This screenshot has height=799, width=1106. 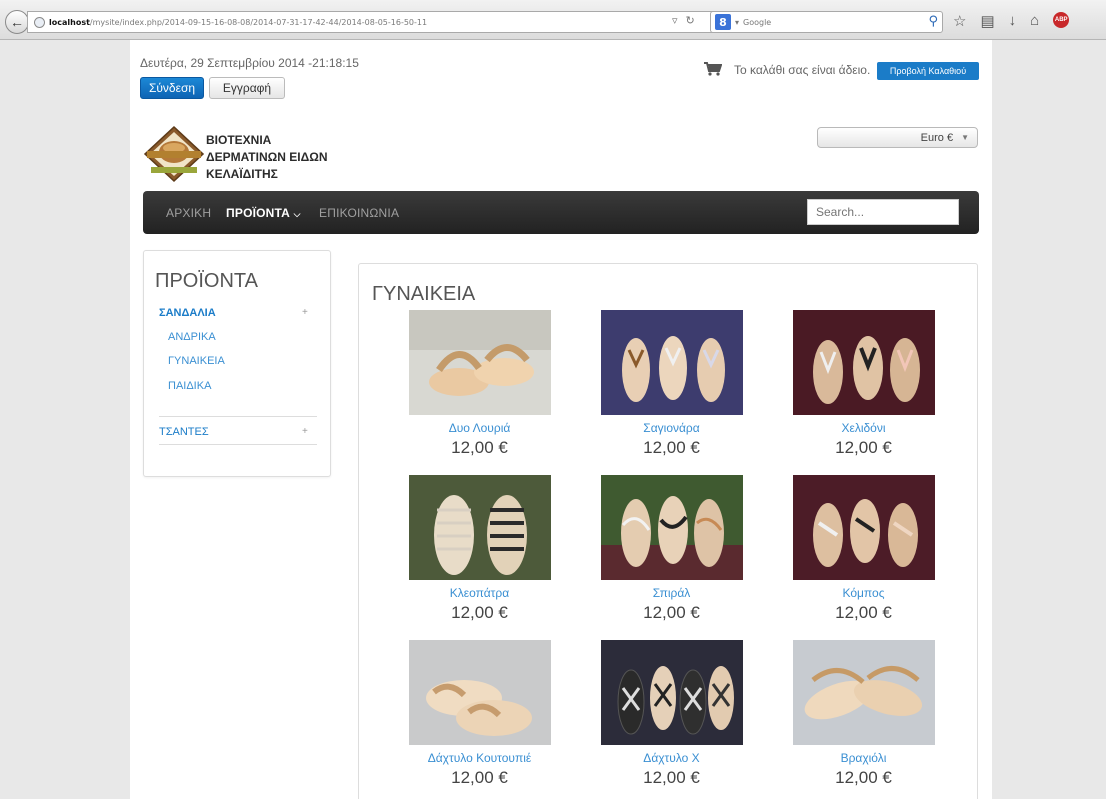 What do you see at coordinates (249, 63) in the screenshot?
I see `date-time: Δευτέρα, 29 Σεπτεμβρίου 2014 -21:18:15` at bounding box center [249, 63].